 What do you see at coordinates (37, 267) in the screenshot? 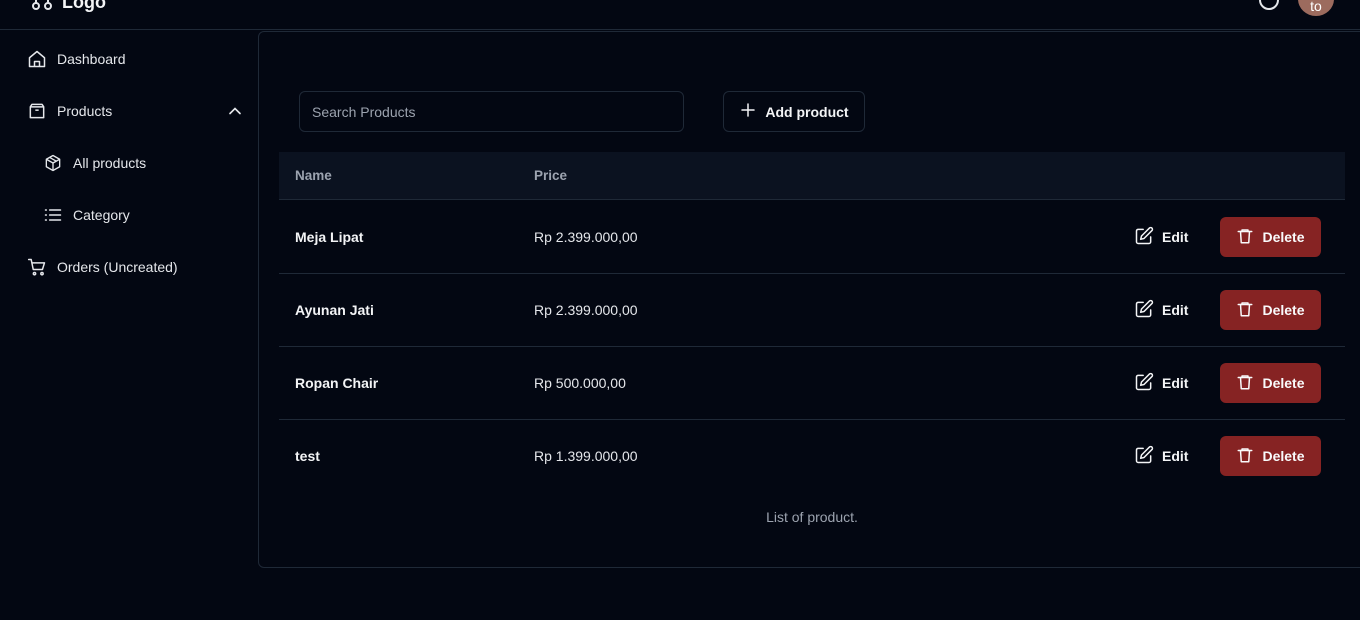
I see `cart-icon` at bounding box center [37, 267].